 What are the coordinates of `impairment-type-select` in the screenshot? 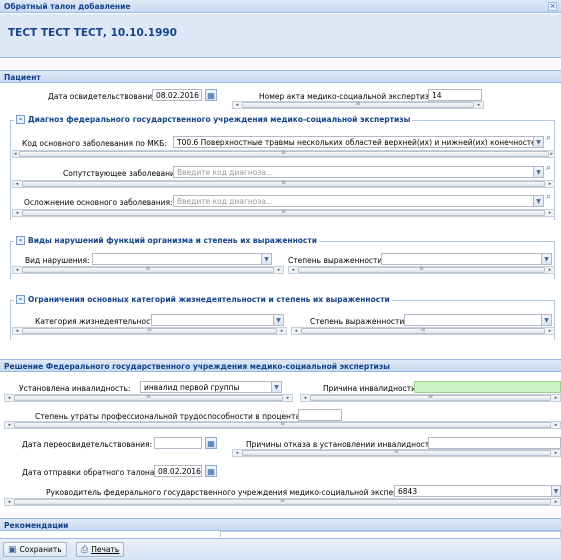 It's located at (177, 259).